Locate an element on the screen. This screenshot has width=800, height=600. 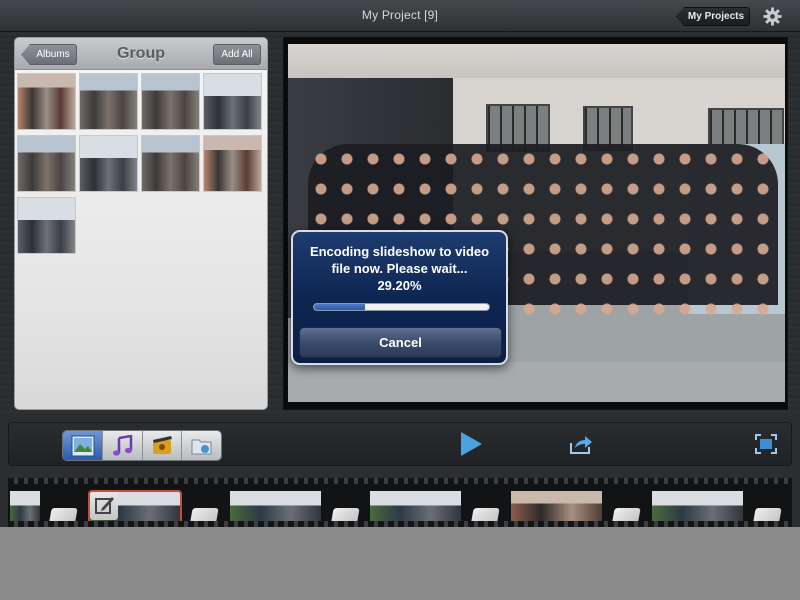
top-bar: My Project [9] My Projects is located at coordinates (400, 16).